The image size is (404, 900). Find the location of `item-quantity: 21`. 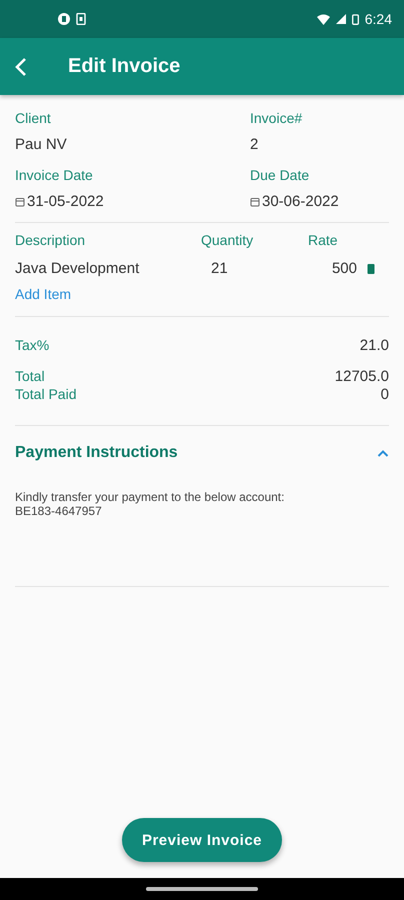

item-quantity: 21 is located at coordinates (219, 268).